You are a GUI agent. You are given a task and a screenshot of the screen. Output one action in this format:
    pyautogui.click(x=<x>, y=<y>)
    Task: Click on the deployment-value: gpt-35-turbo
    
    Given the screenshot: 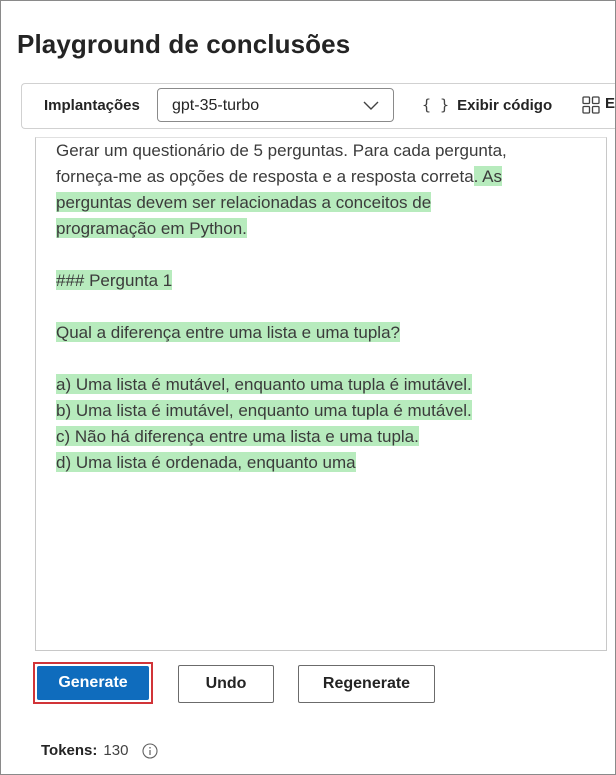 What is the action you would take?
    pyautogui.click(x=216, y=105)
    